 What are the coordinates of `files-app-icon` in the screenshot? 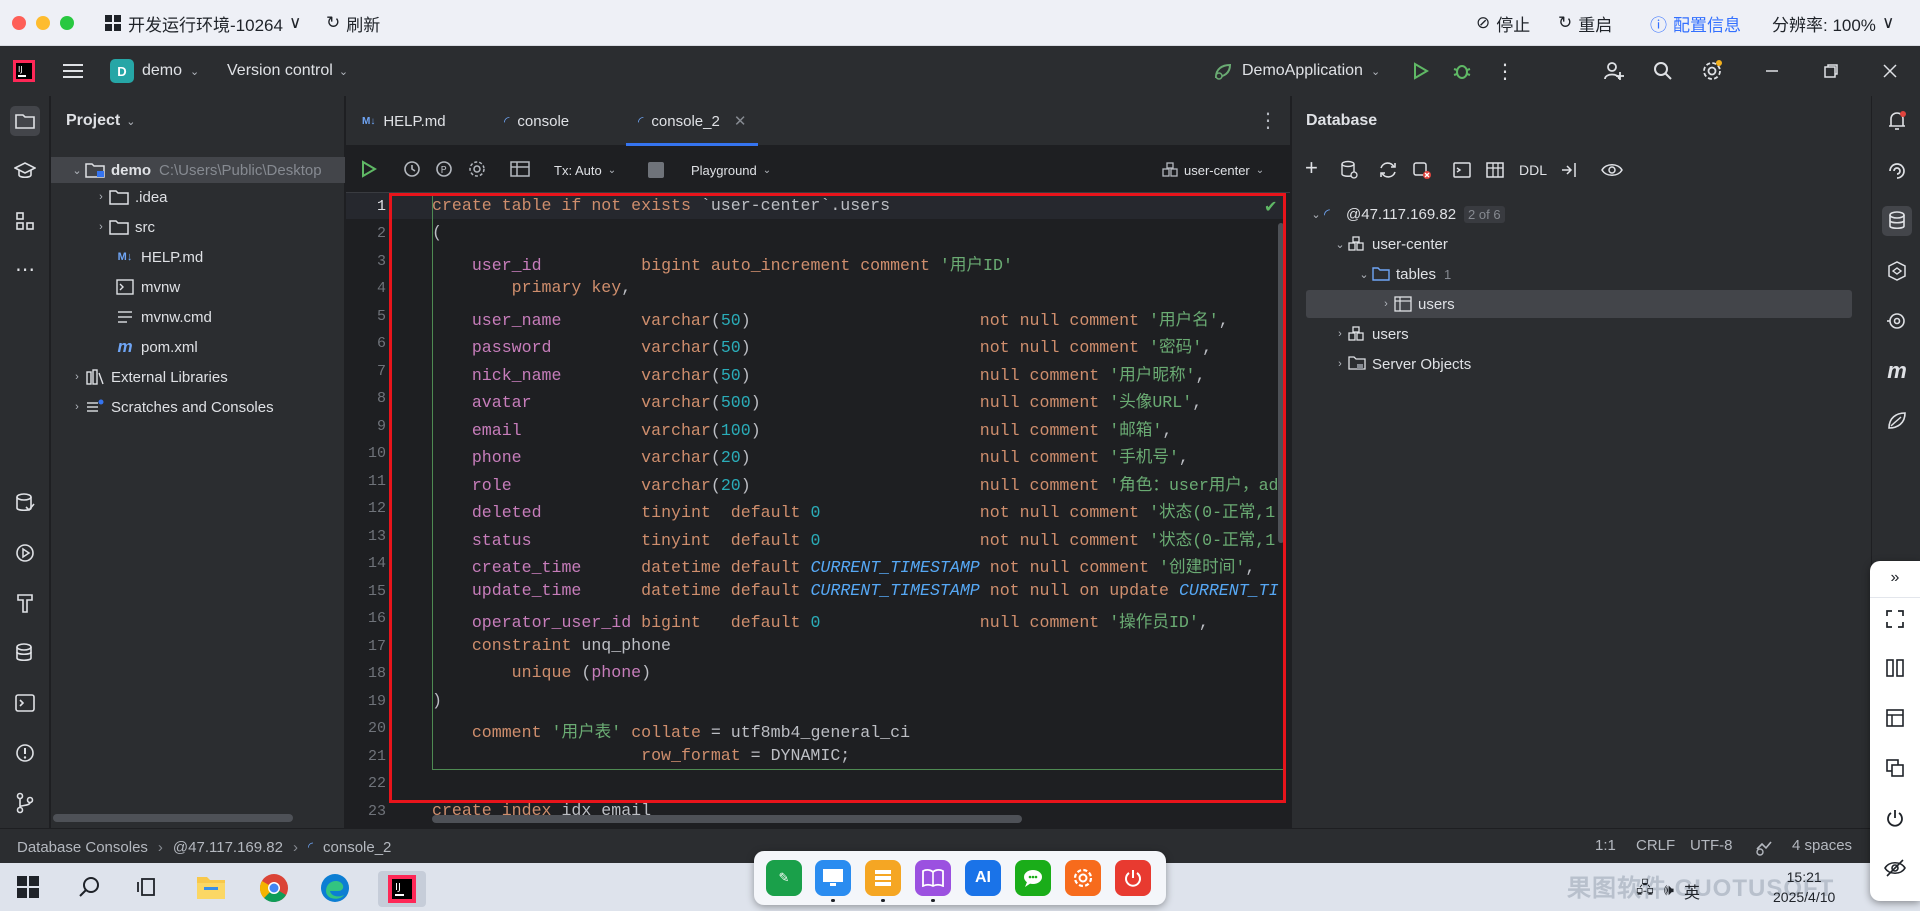 It's located at (883, 878).